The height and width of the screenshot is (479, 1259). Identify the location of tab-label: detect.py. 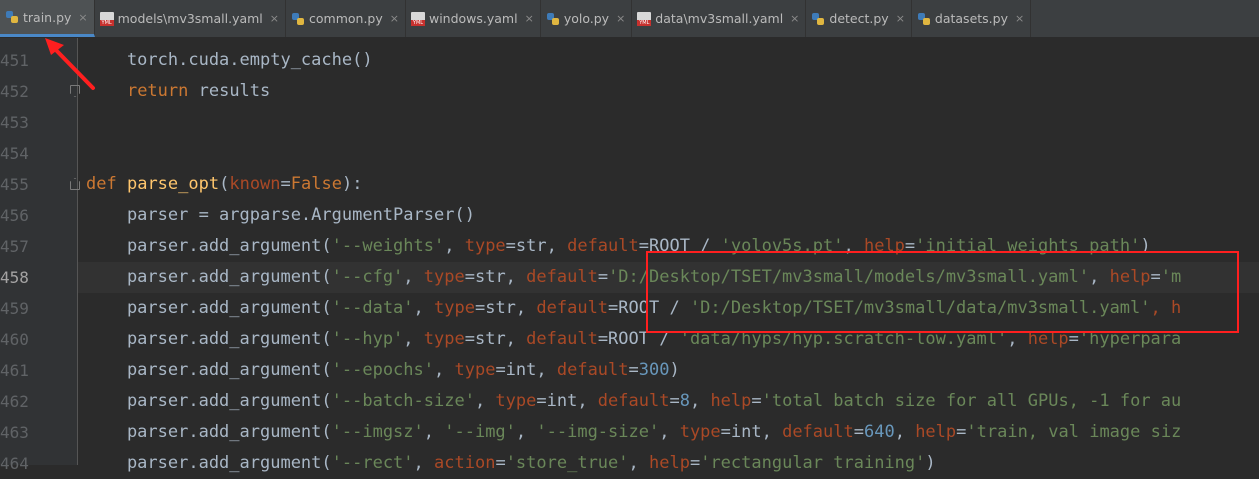
(859, 18).